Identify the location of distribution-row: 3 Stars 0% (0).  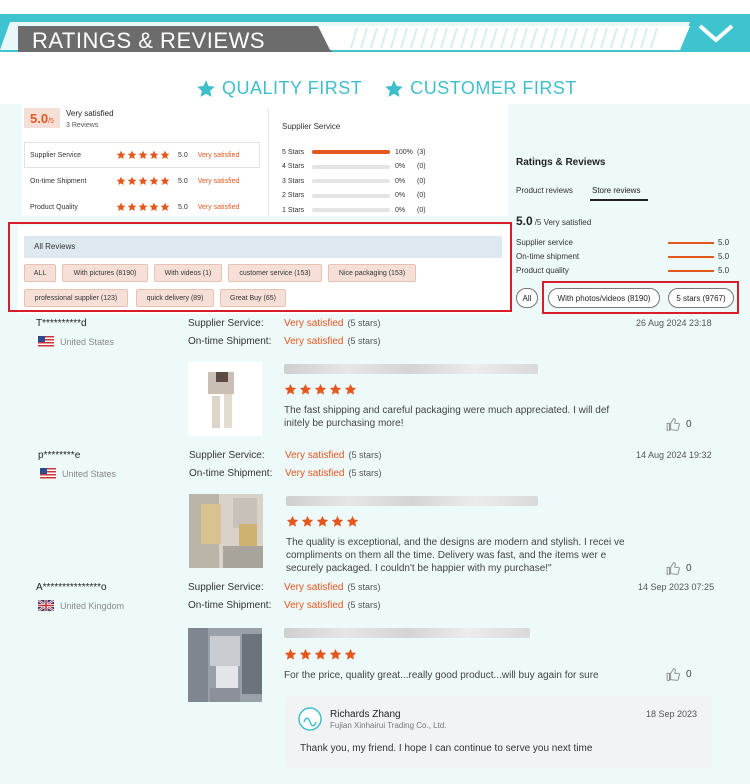
(367, 181).